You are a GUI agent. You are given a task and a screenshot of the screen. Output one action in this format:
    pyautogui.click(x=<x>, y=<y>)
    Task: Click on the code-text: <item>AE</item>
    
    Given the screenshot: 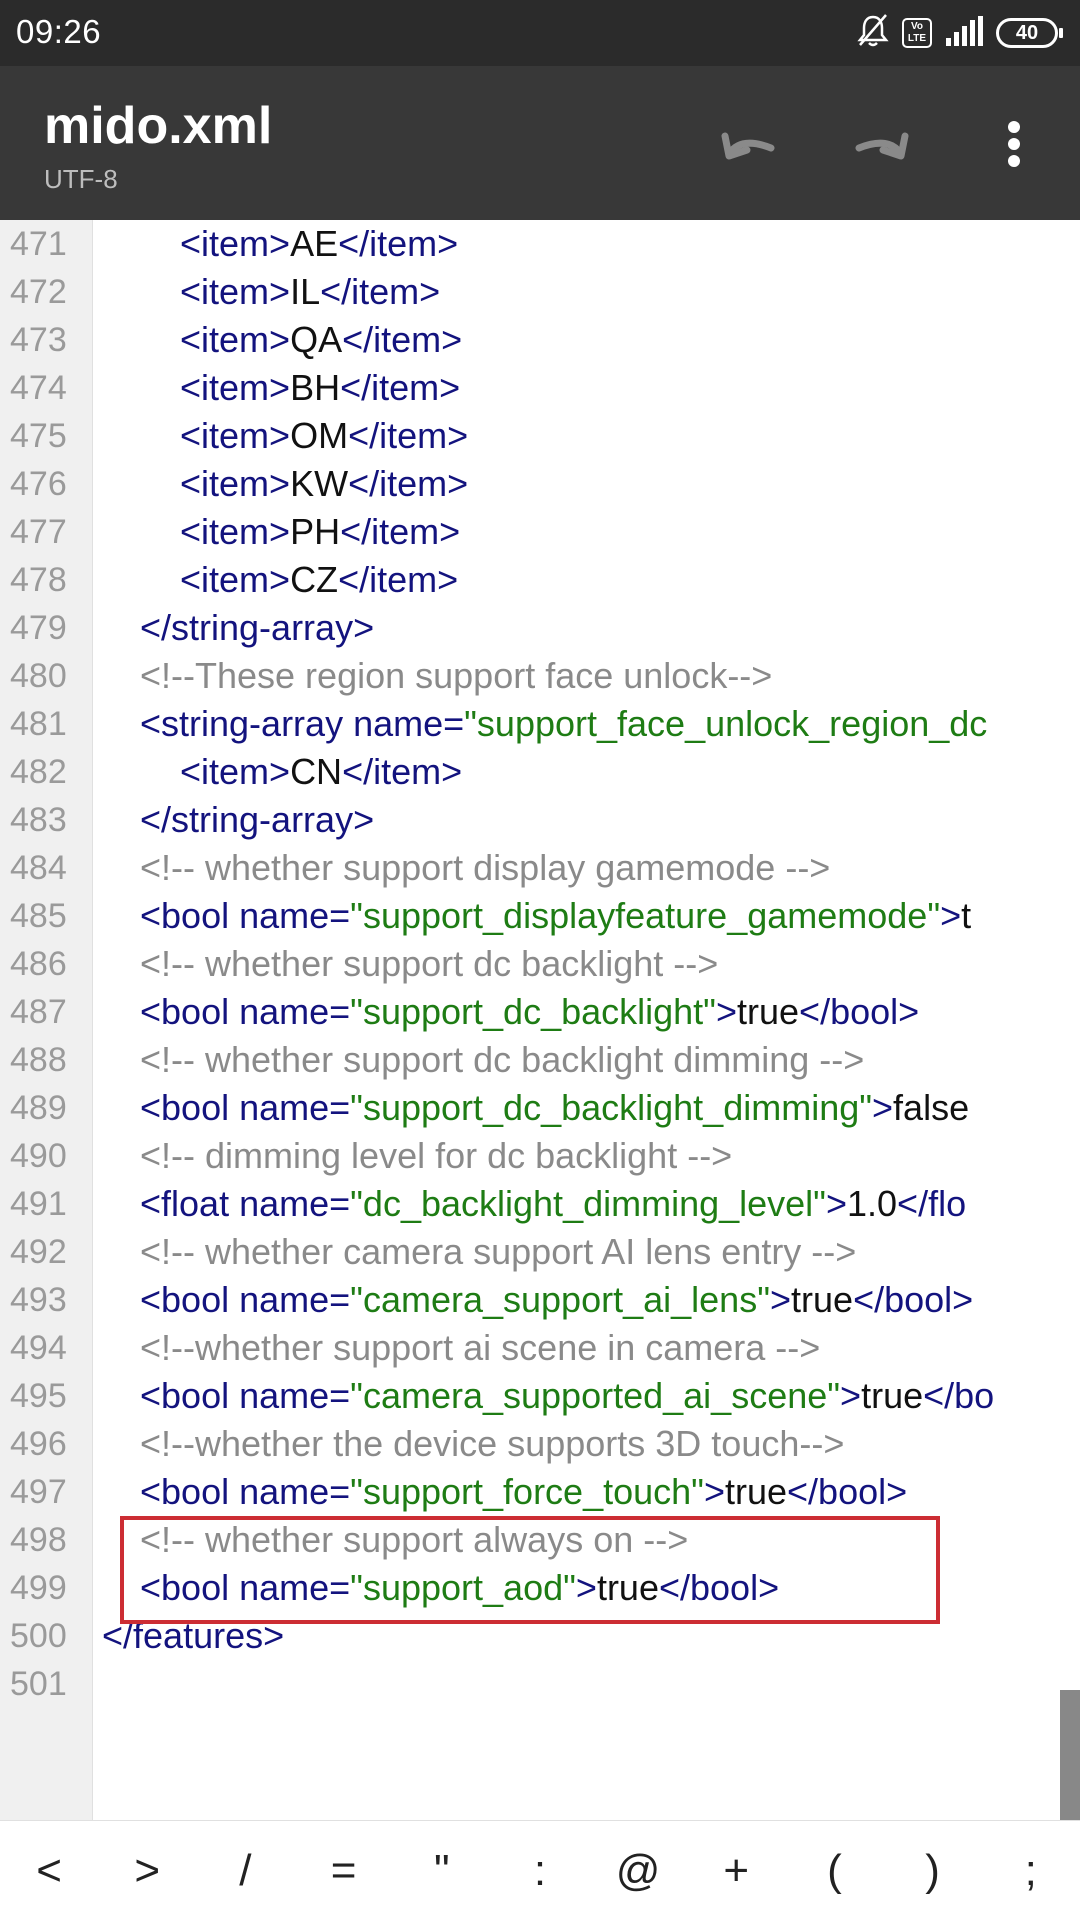 What is the action you would take?
    pyautogui.click(x=319, y=244)
    